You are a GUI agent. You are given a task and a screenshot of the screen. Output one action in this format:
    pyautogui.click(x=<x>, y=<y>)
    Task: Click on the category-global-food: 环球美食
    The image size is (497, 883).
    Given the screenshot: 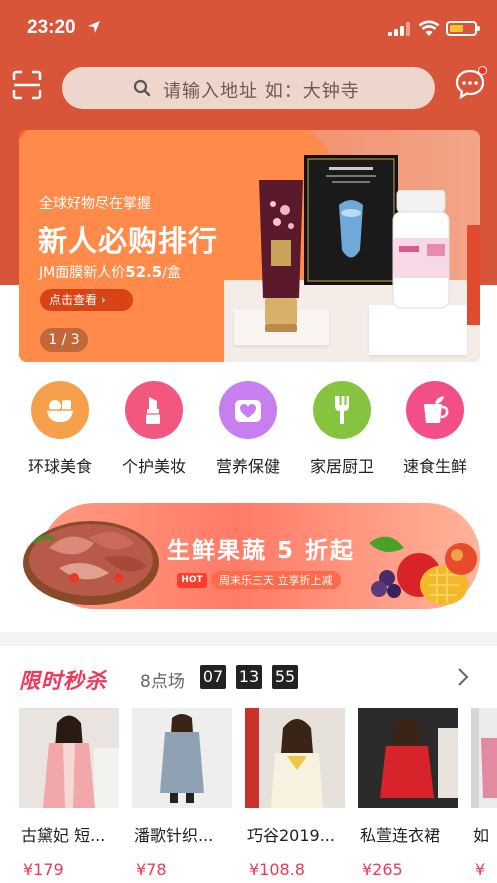 What is the action you would take?
    pyautogui.click(x=60, y=428)
    